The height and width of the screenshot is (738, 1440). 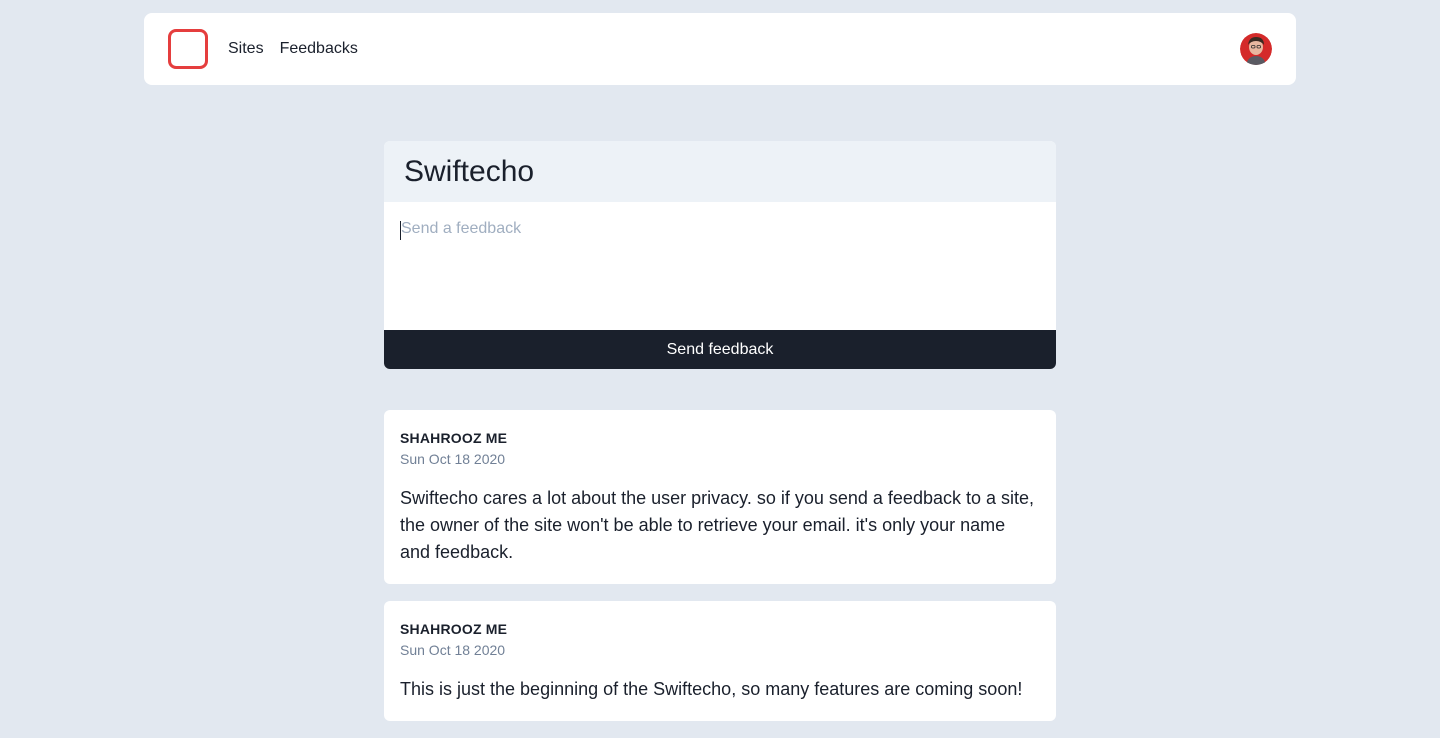 I want to click on avatar-image-icon, so click(x=1256, y=49).